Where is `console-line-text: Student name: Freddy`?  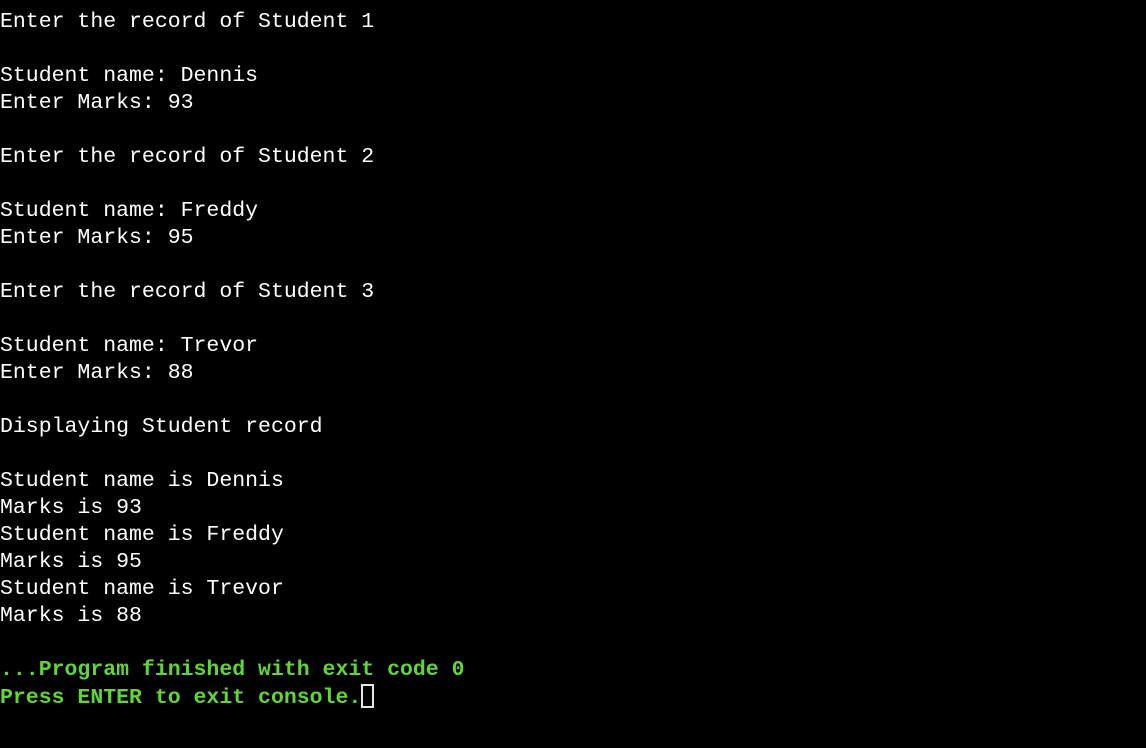 console-line-text: Student name: Freddy is located at coordinates (129, 211).